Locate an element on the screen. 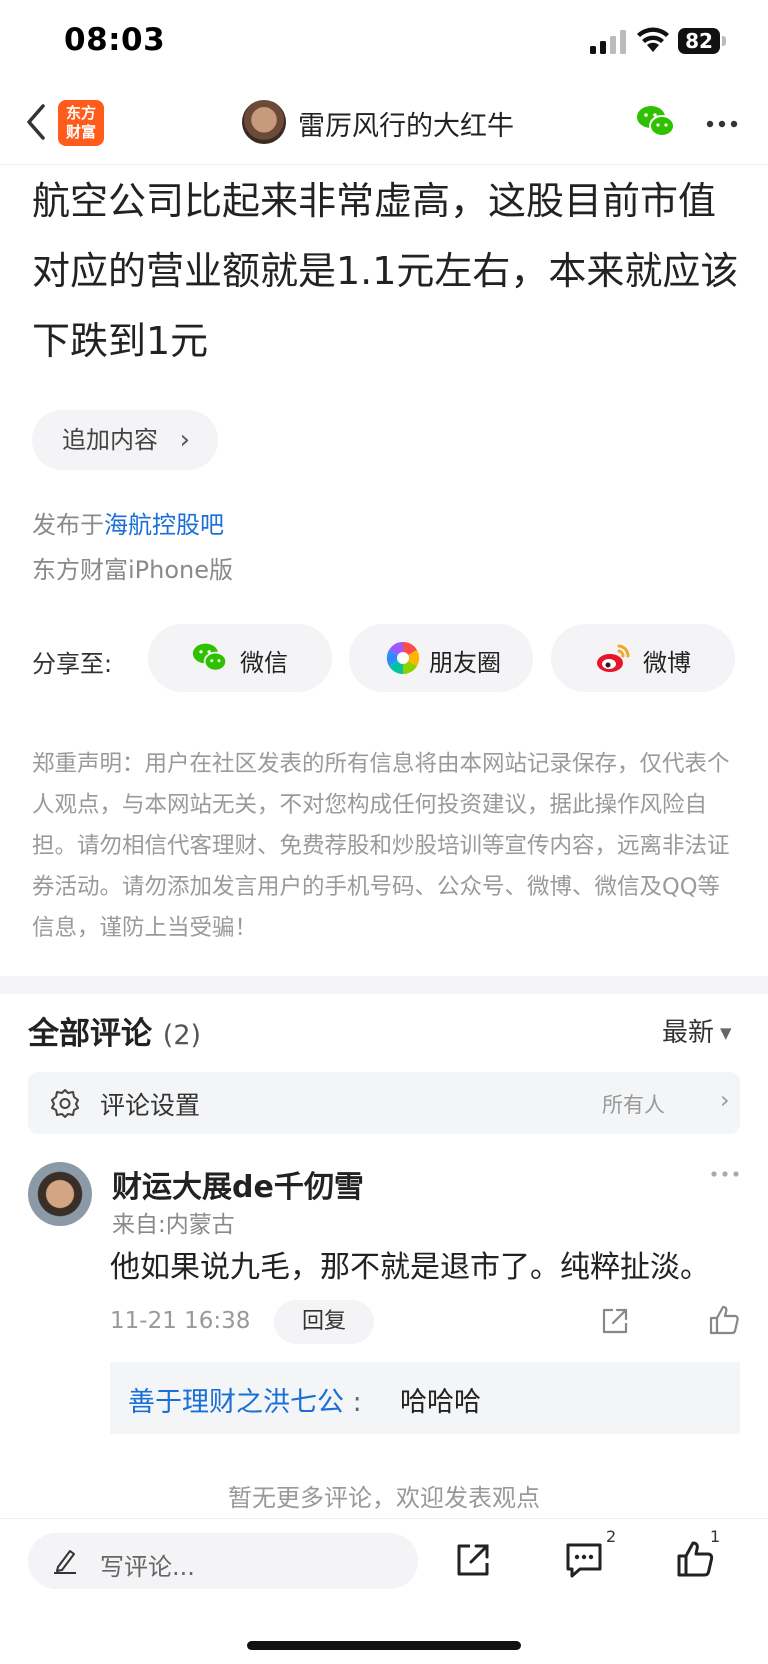  sub-reply-user-name: 善于理财之洪七公 is located at coordinates (236, 1402).